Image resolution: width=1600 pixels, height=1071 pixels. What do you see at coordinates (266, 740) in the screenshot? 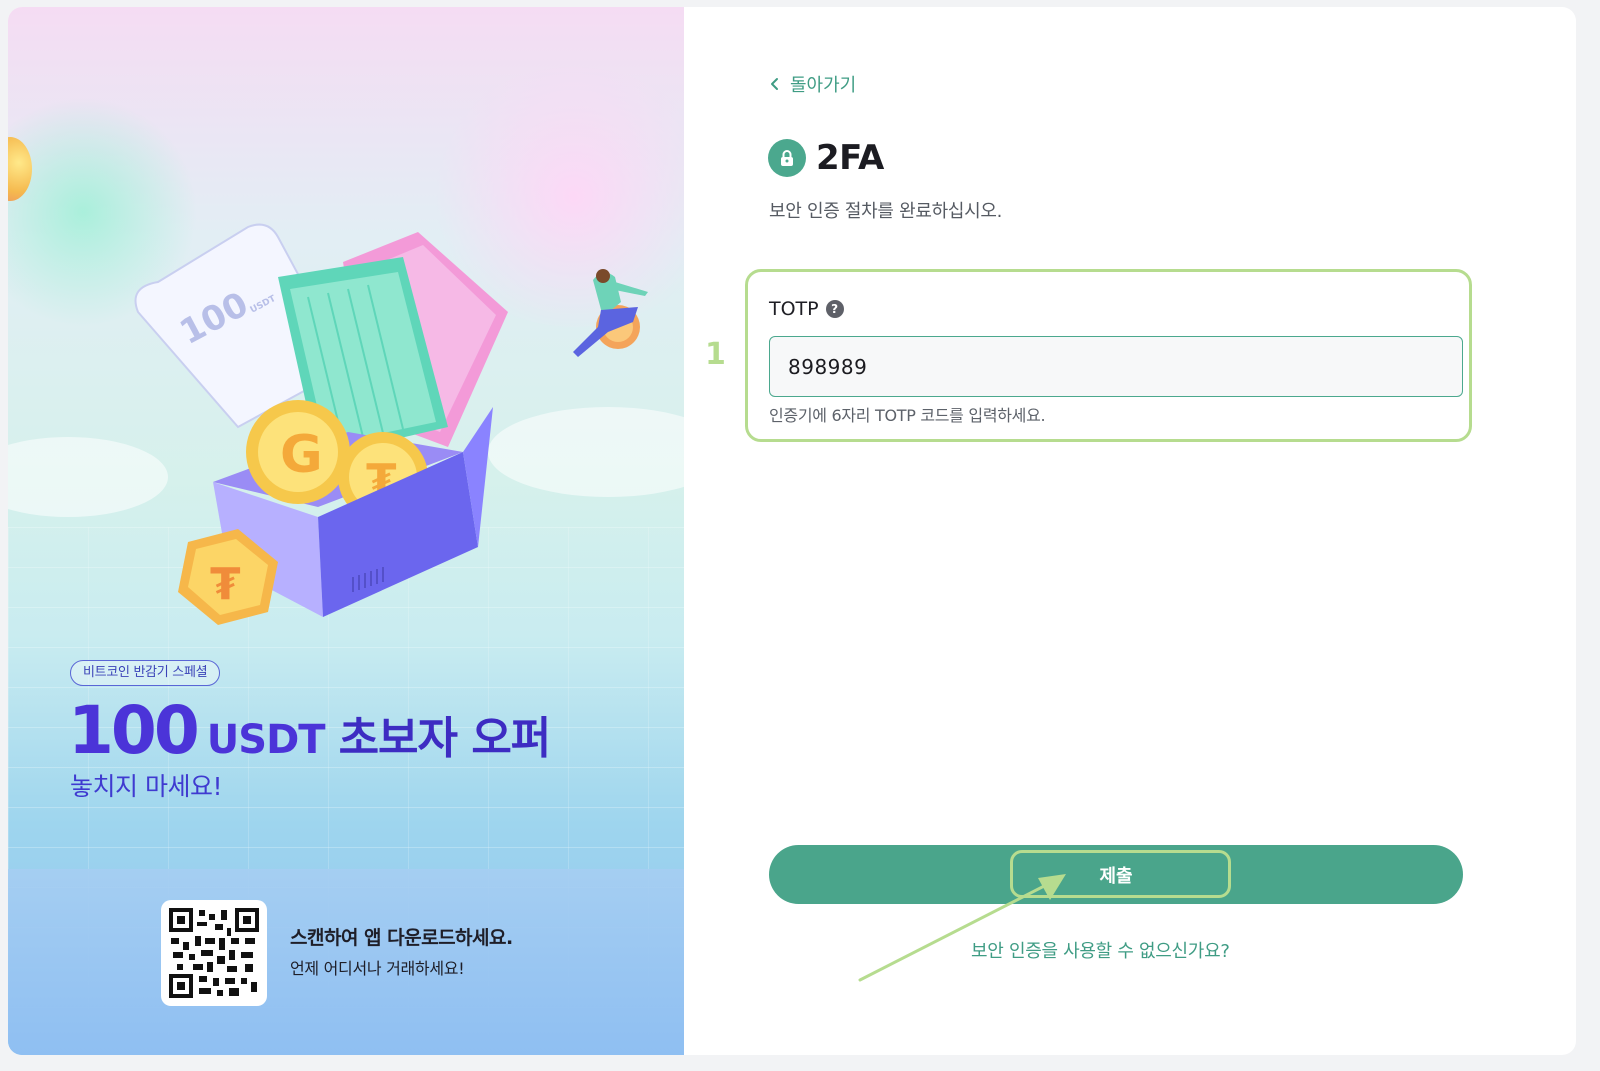
I see `promo-unit: USDT` at bounding box center [266, 740].